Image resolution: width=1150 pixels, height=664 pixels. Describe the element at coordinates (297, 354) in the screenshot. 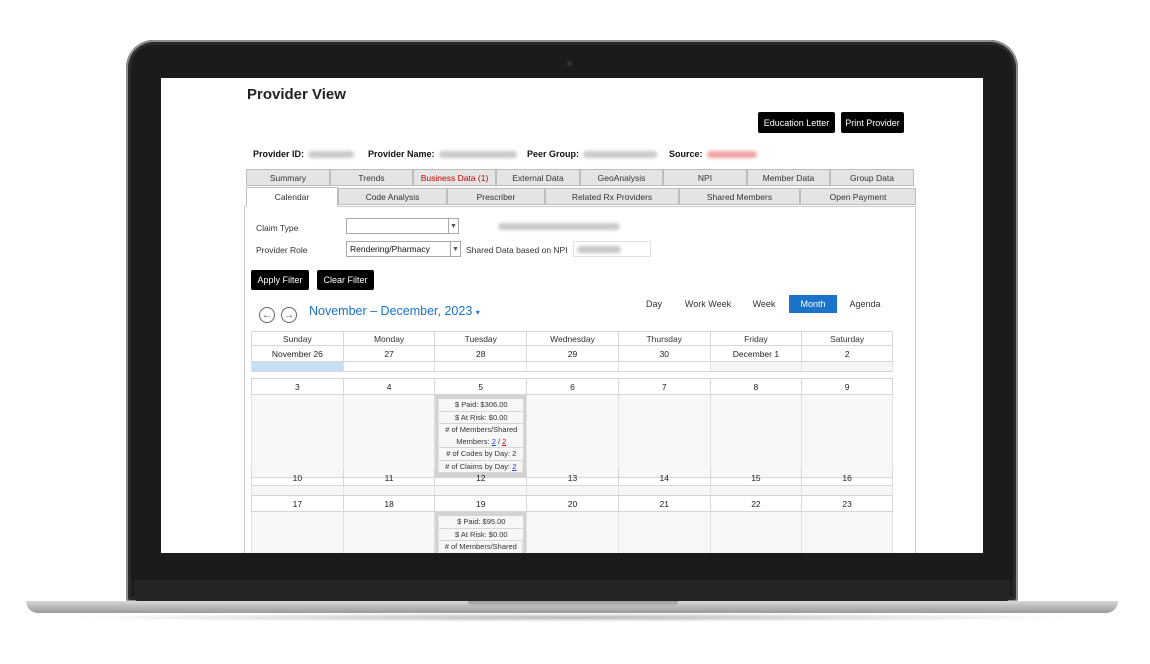

I see `date-cell: November 26` at that location.